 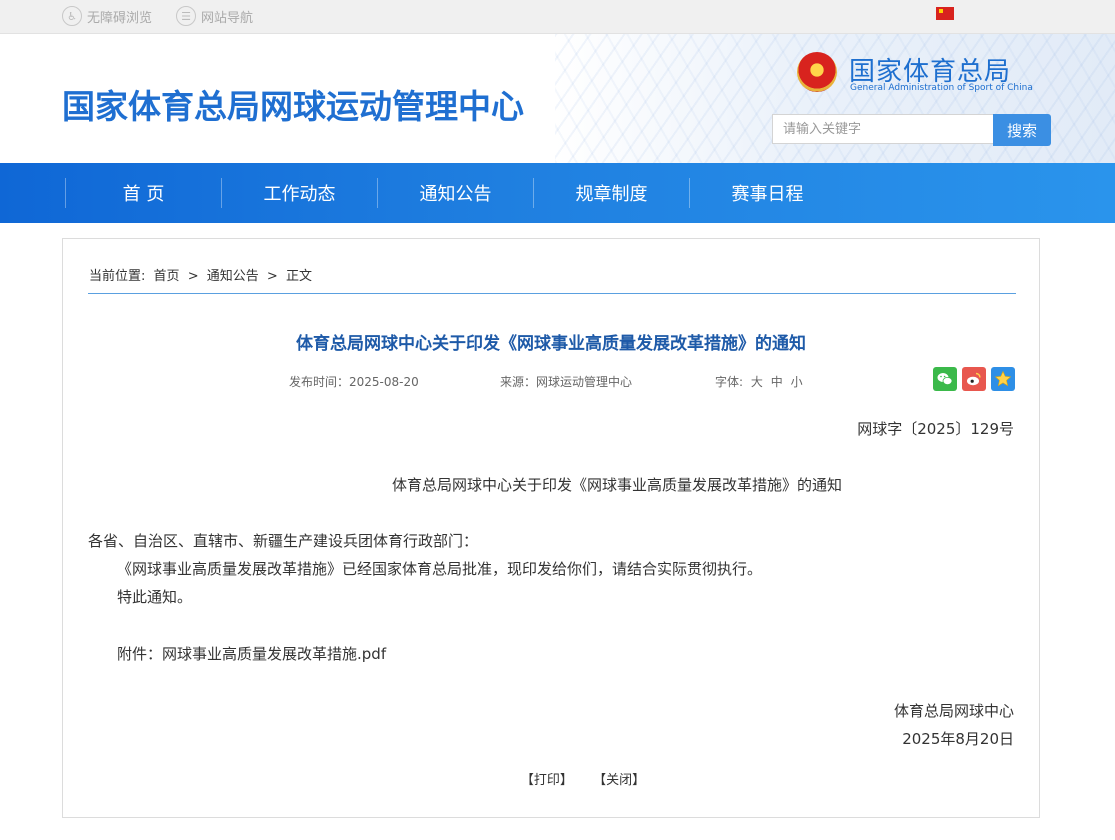 I want to click on article-title: 体育总局网球中心关于印发《网球事业高质量发展改革措施》的通知, so click(x=551, y=344).